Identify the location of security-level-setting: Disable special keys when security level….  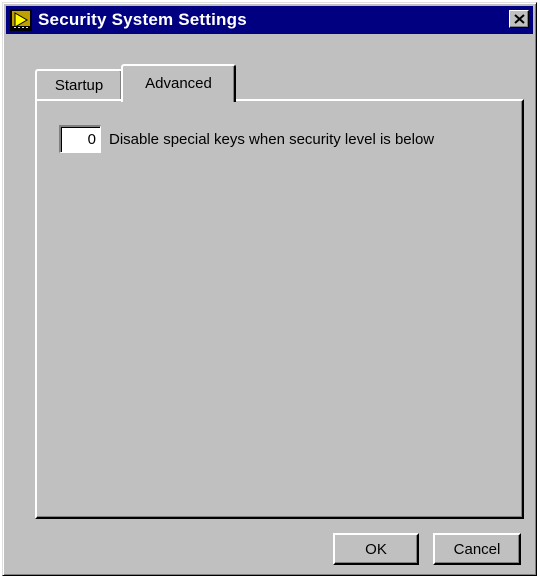
(246, 139).